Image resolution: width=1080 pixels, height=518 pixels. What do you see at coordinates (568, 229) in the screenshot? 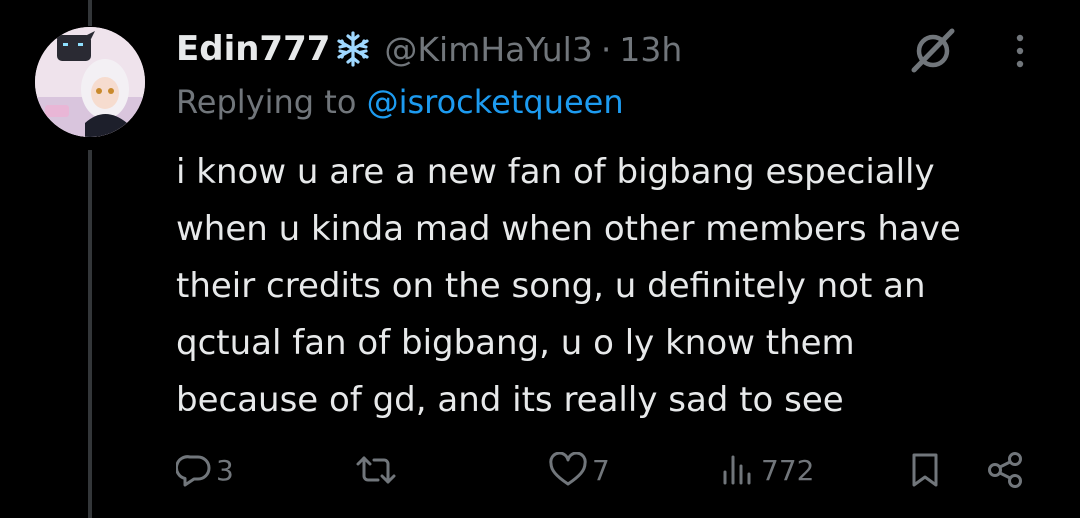
I see `tweet-text-line: when u kinda mad when other members have` at bounding box center [568, 229].